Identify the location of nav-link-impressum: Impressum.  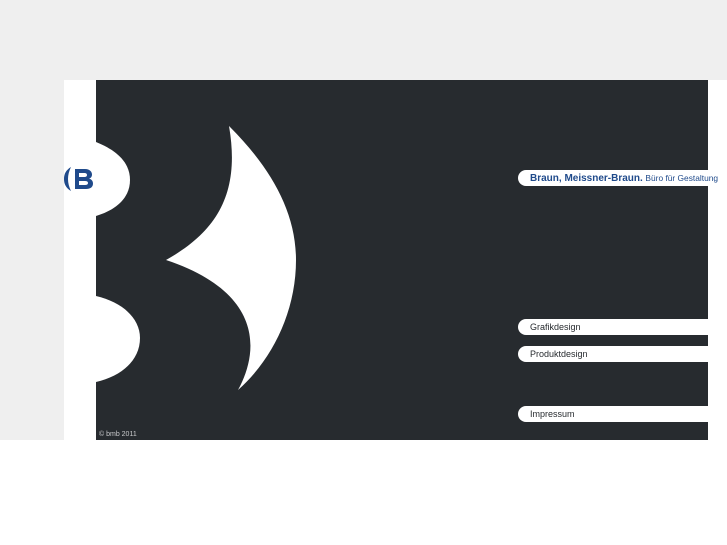
(622, 414).